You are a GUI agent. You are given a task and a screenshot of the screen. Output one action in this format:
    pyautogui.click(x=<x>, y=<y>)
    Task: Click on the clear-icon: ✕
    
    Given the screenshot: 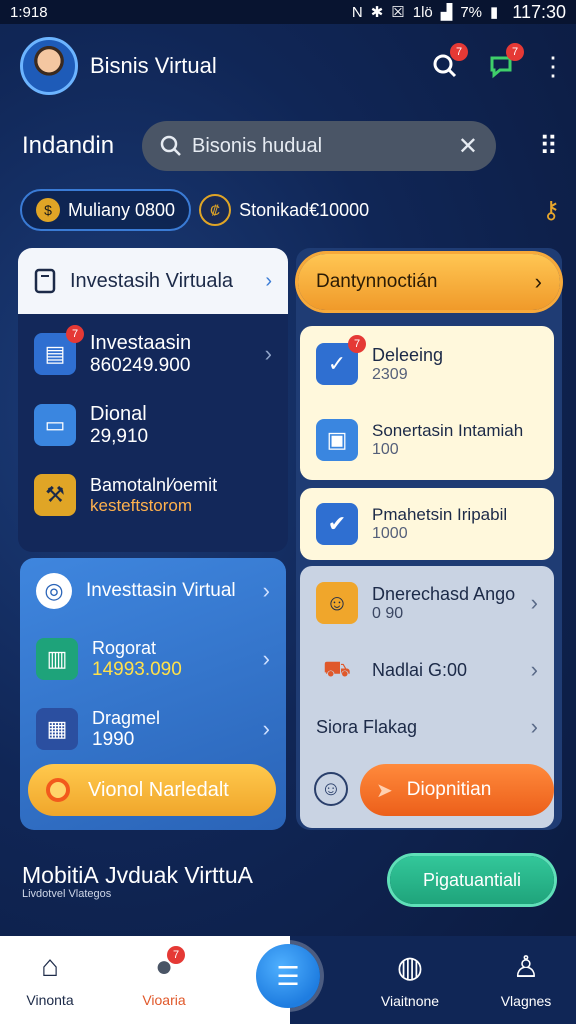 What is the action you would take?
    pyautogui.click(x=468, y=146)
    